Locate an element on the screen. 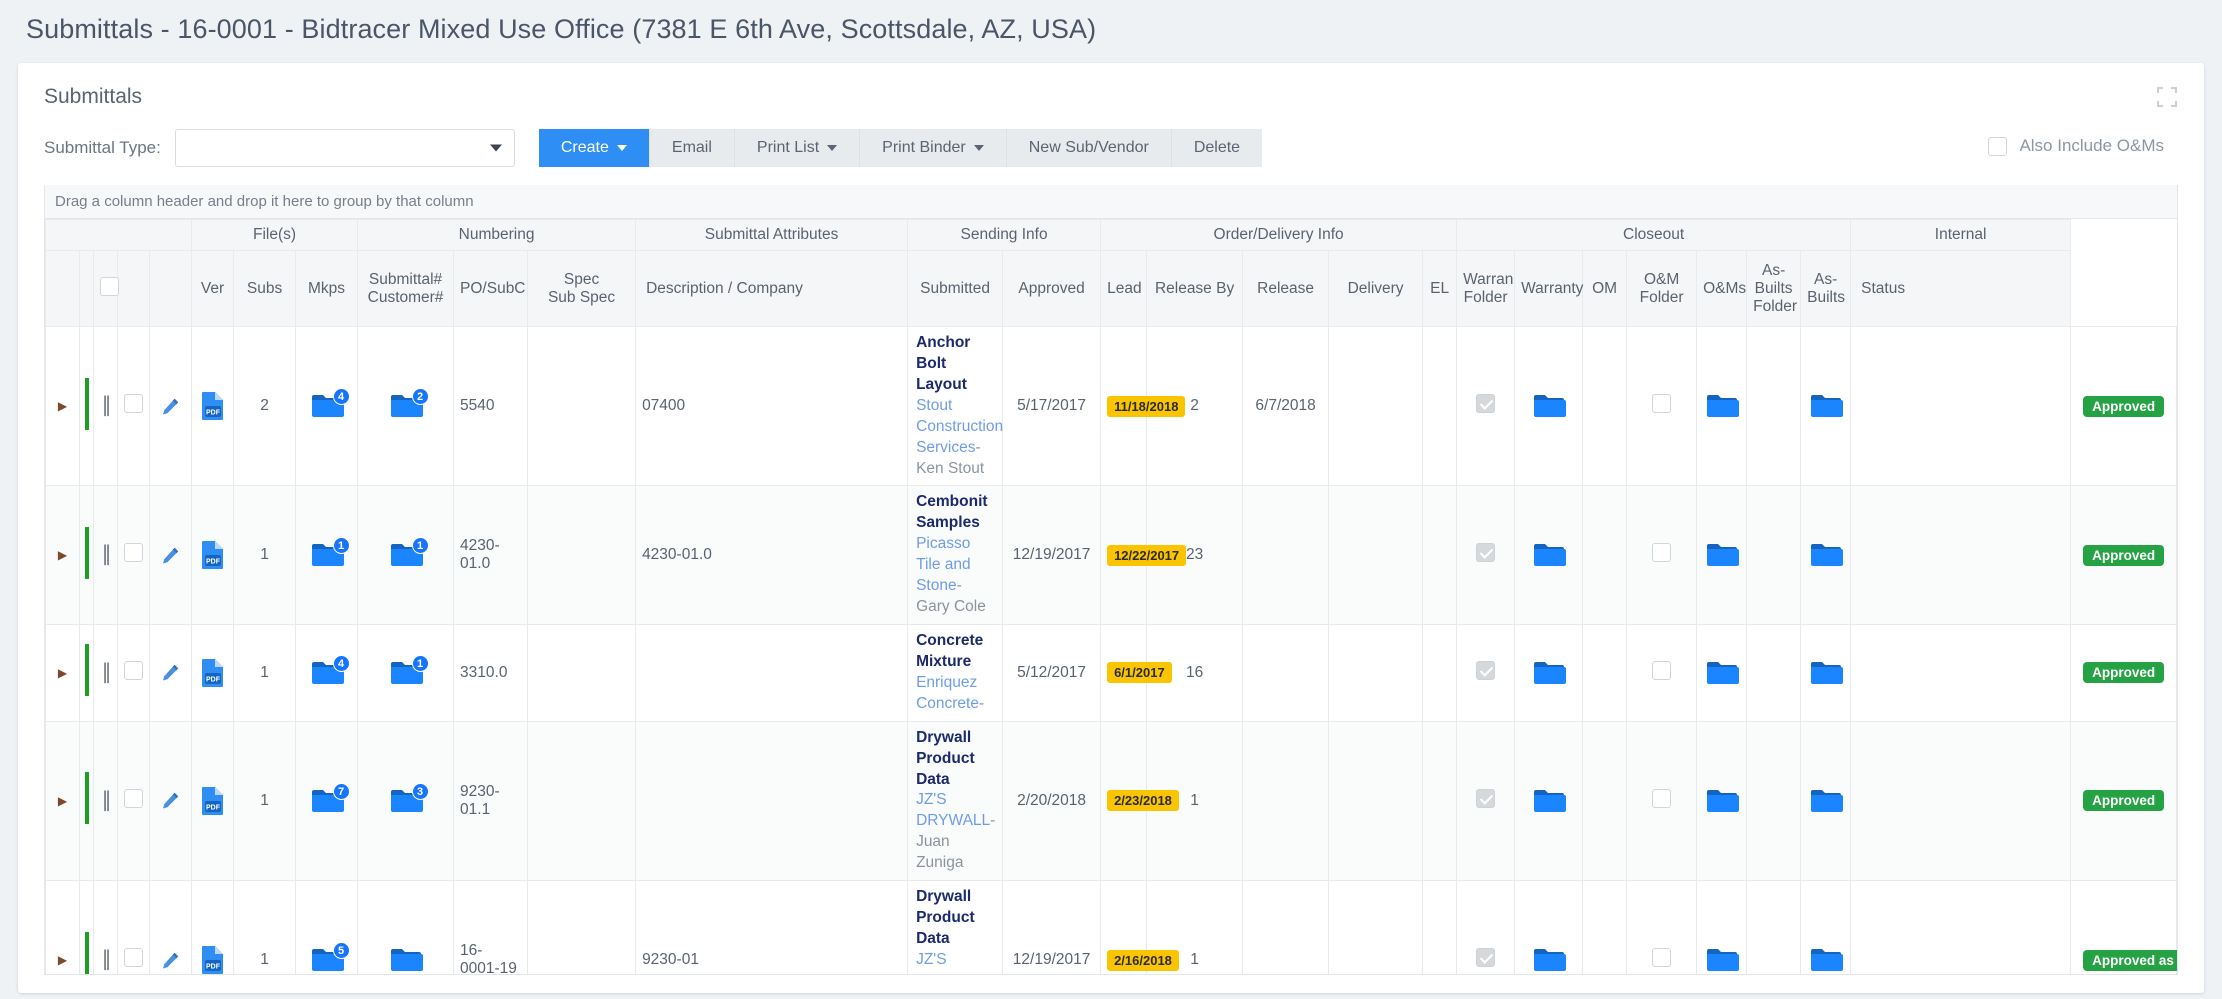 The width and height of the screenshot is (2222, 999). om-folder-wrap is located at coordinates (1721, 673).